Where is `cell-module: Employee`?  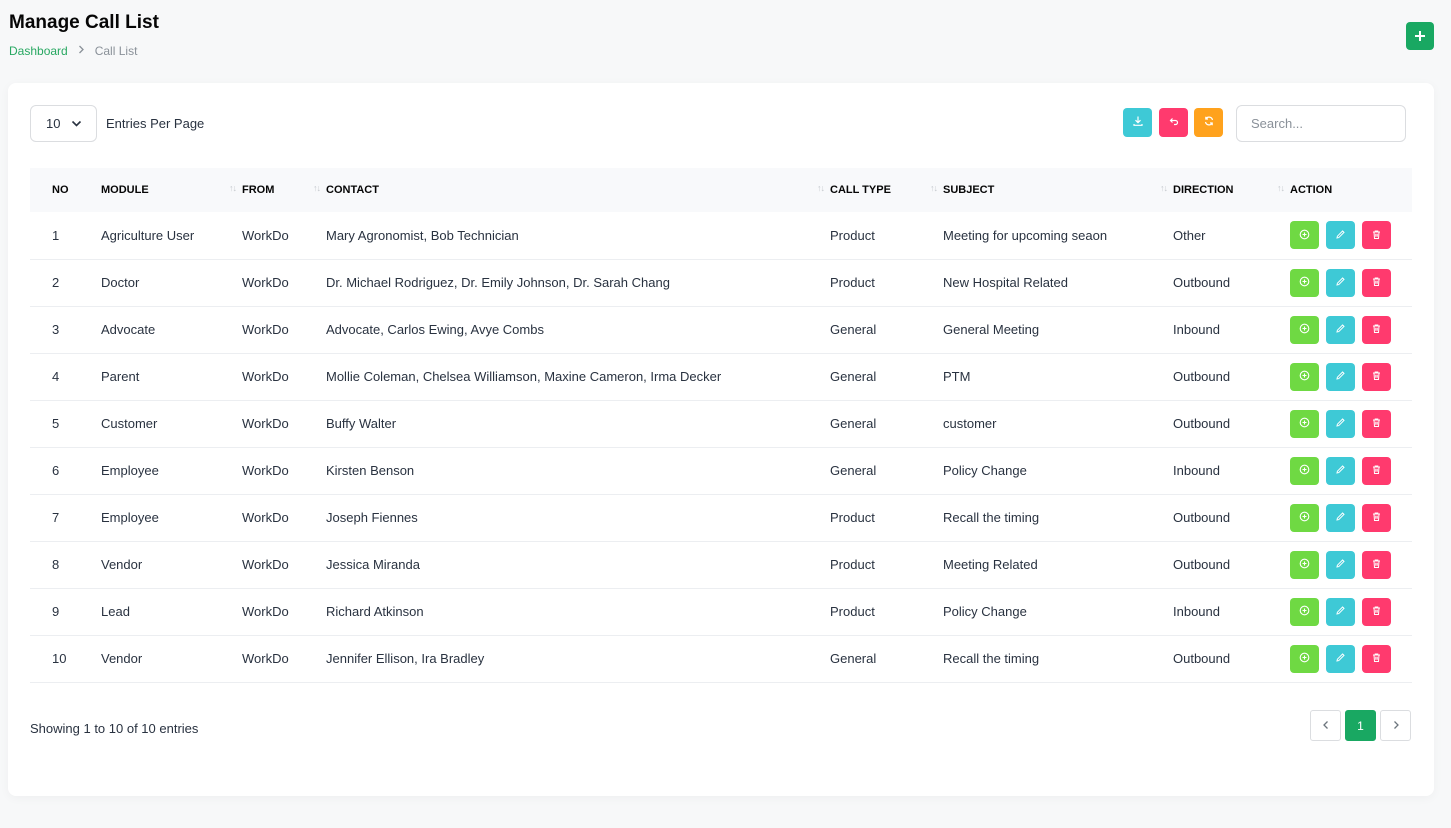 cell-module: Employee is located at coordinates (130, 517).